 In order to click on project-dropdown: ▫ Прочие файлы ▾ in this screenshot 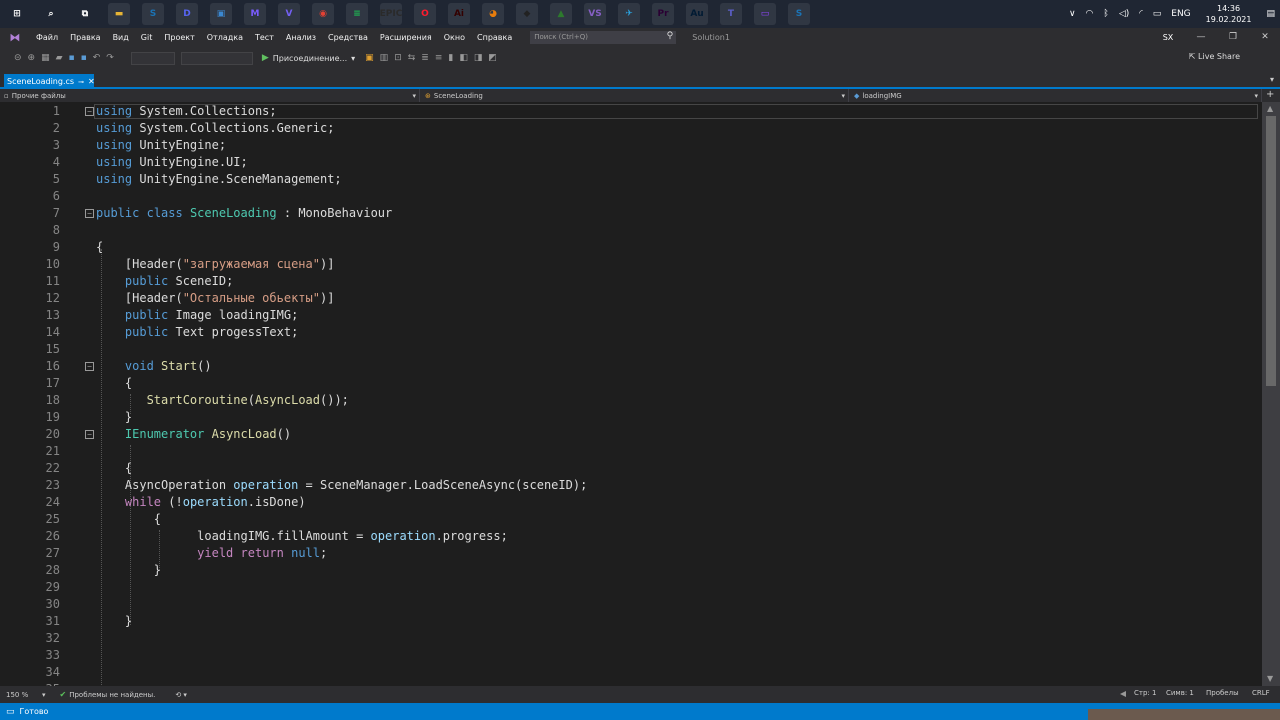, I will do `click(210, 95)`.